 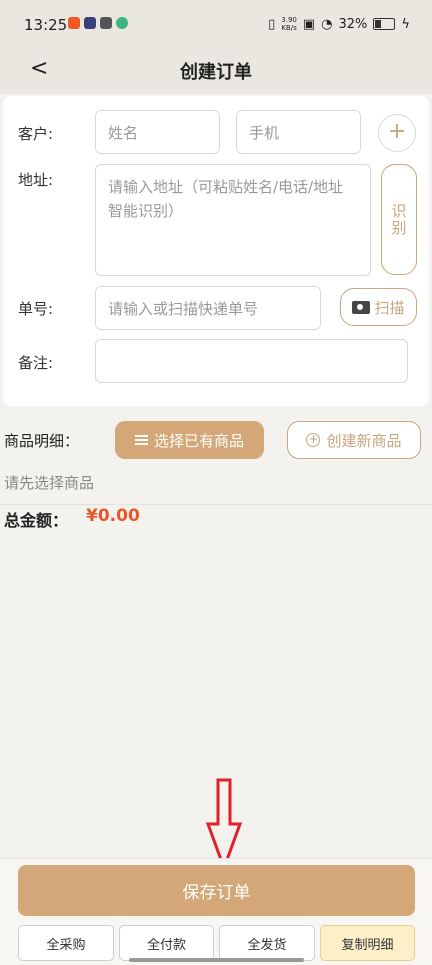 What do you see at coordinates (267, 943) in the screenshot?
I see `ship-all-button: 全发货` at bounding box center [267, 943].